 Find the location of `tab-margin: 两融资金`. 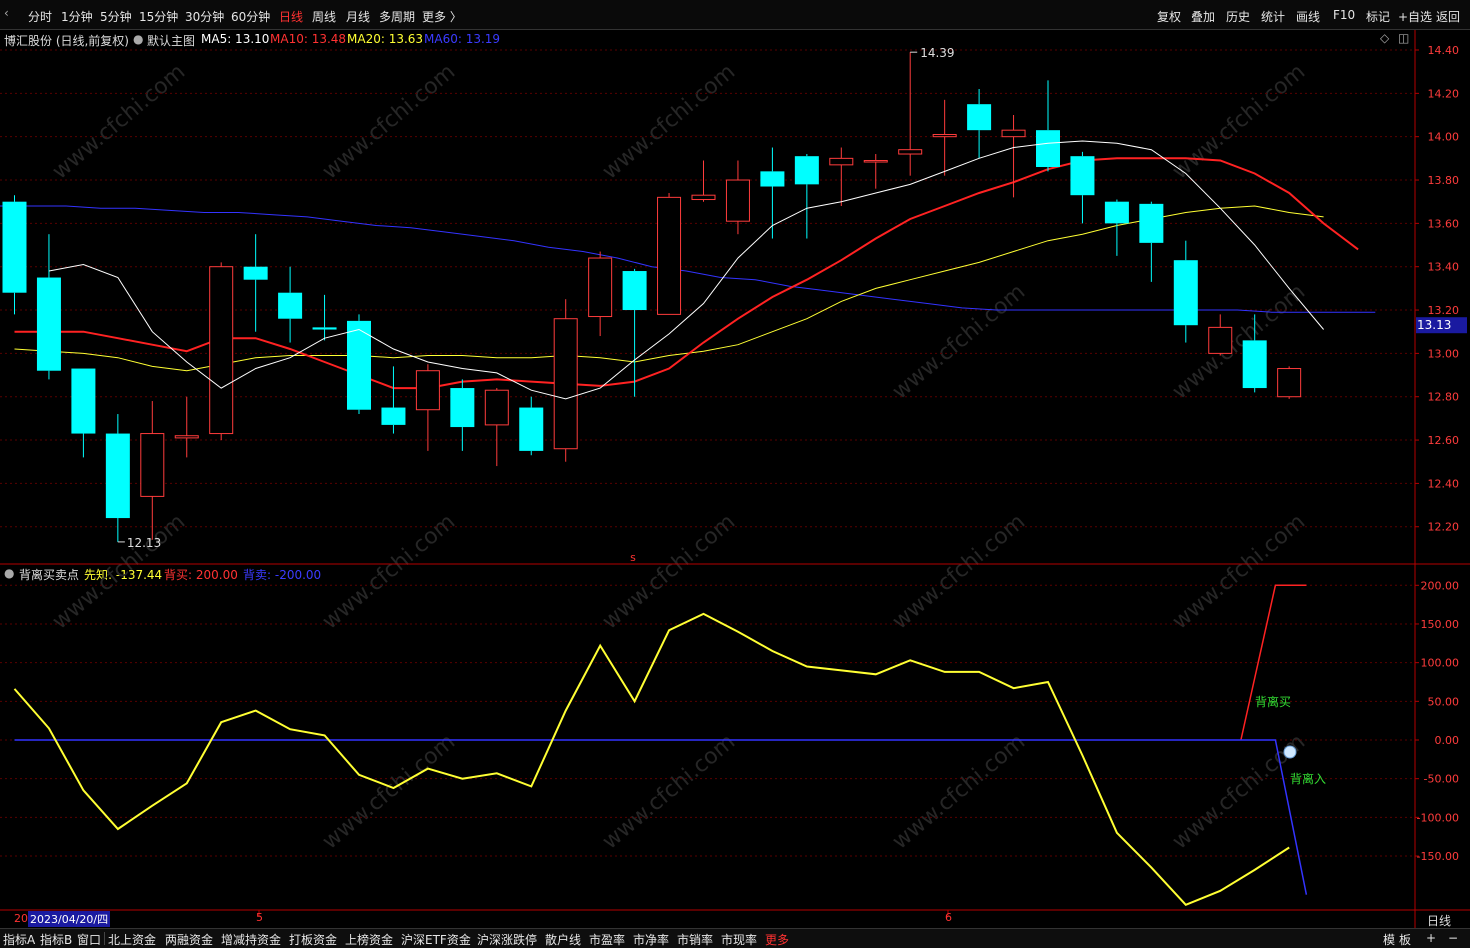

tab-margin: 两融资金 is located at coordinates (189, 939).